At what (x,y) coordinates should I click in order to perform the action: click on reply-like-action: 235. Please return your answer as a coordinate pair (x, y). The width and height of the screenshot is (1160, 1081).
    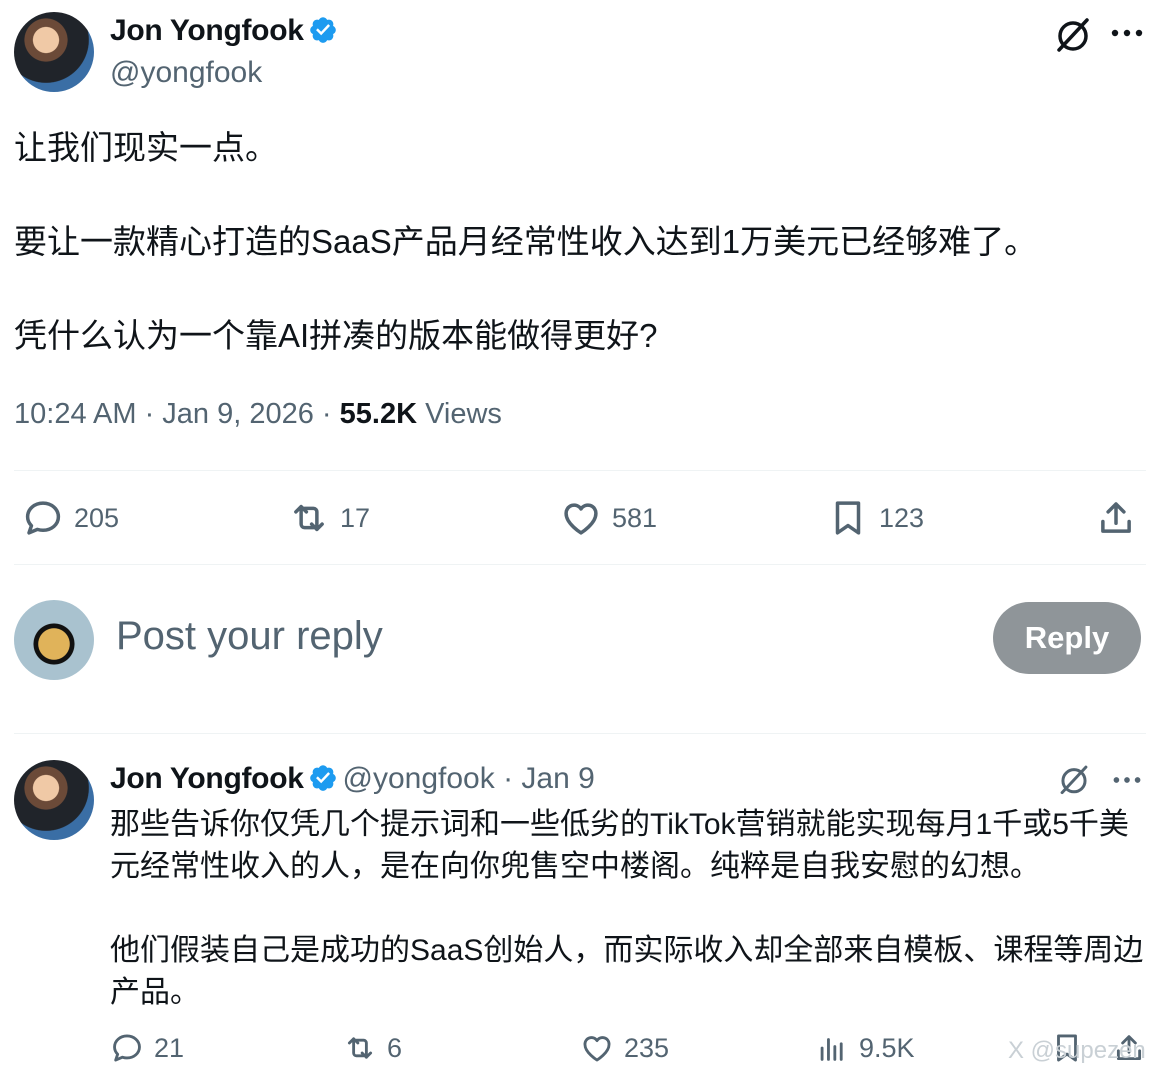
    Looking at the image, I should click on (624, 1048).